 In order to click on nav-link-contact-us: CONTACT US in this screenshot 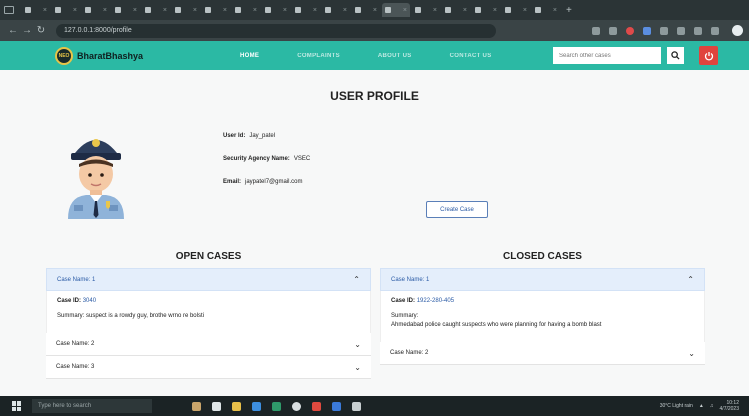, I will do `click(471, 56)`.